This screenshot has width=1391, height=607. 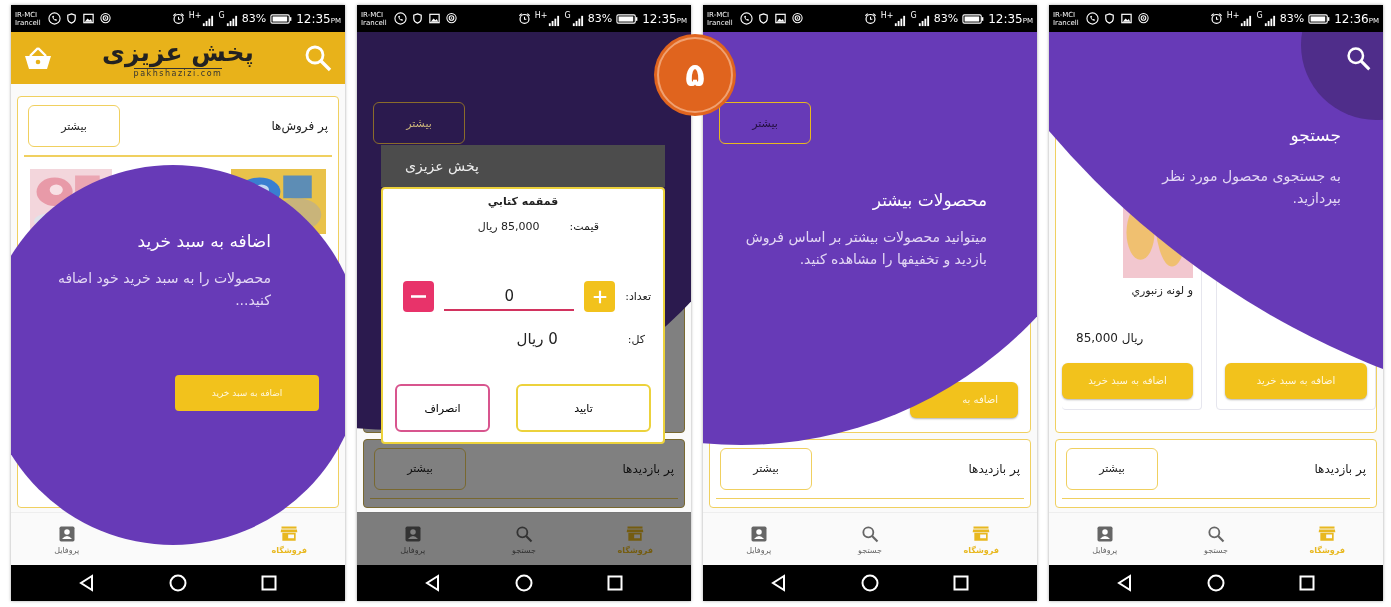 What do you see at coordinates (583, 408) in the screenshot?
I see `confirm-button: تایید` at bounding box center [583, 408].